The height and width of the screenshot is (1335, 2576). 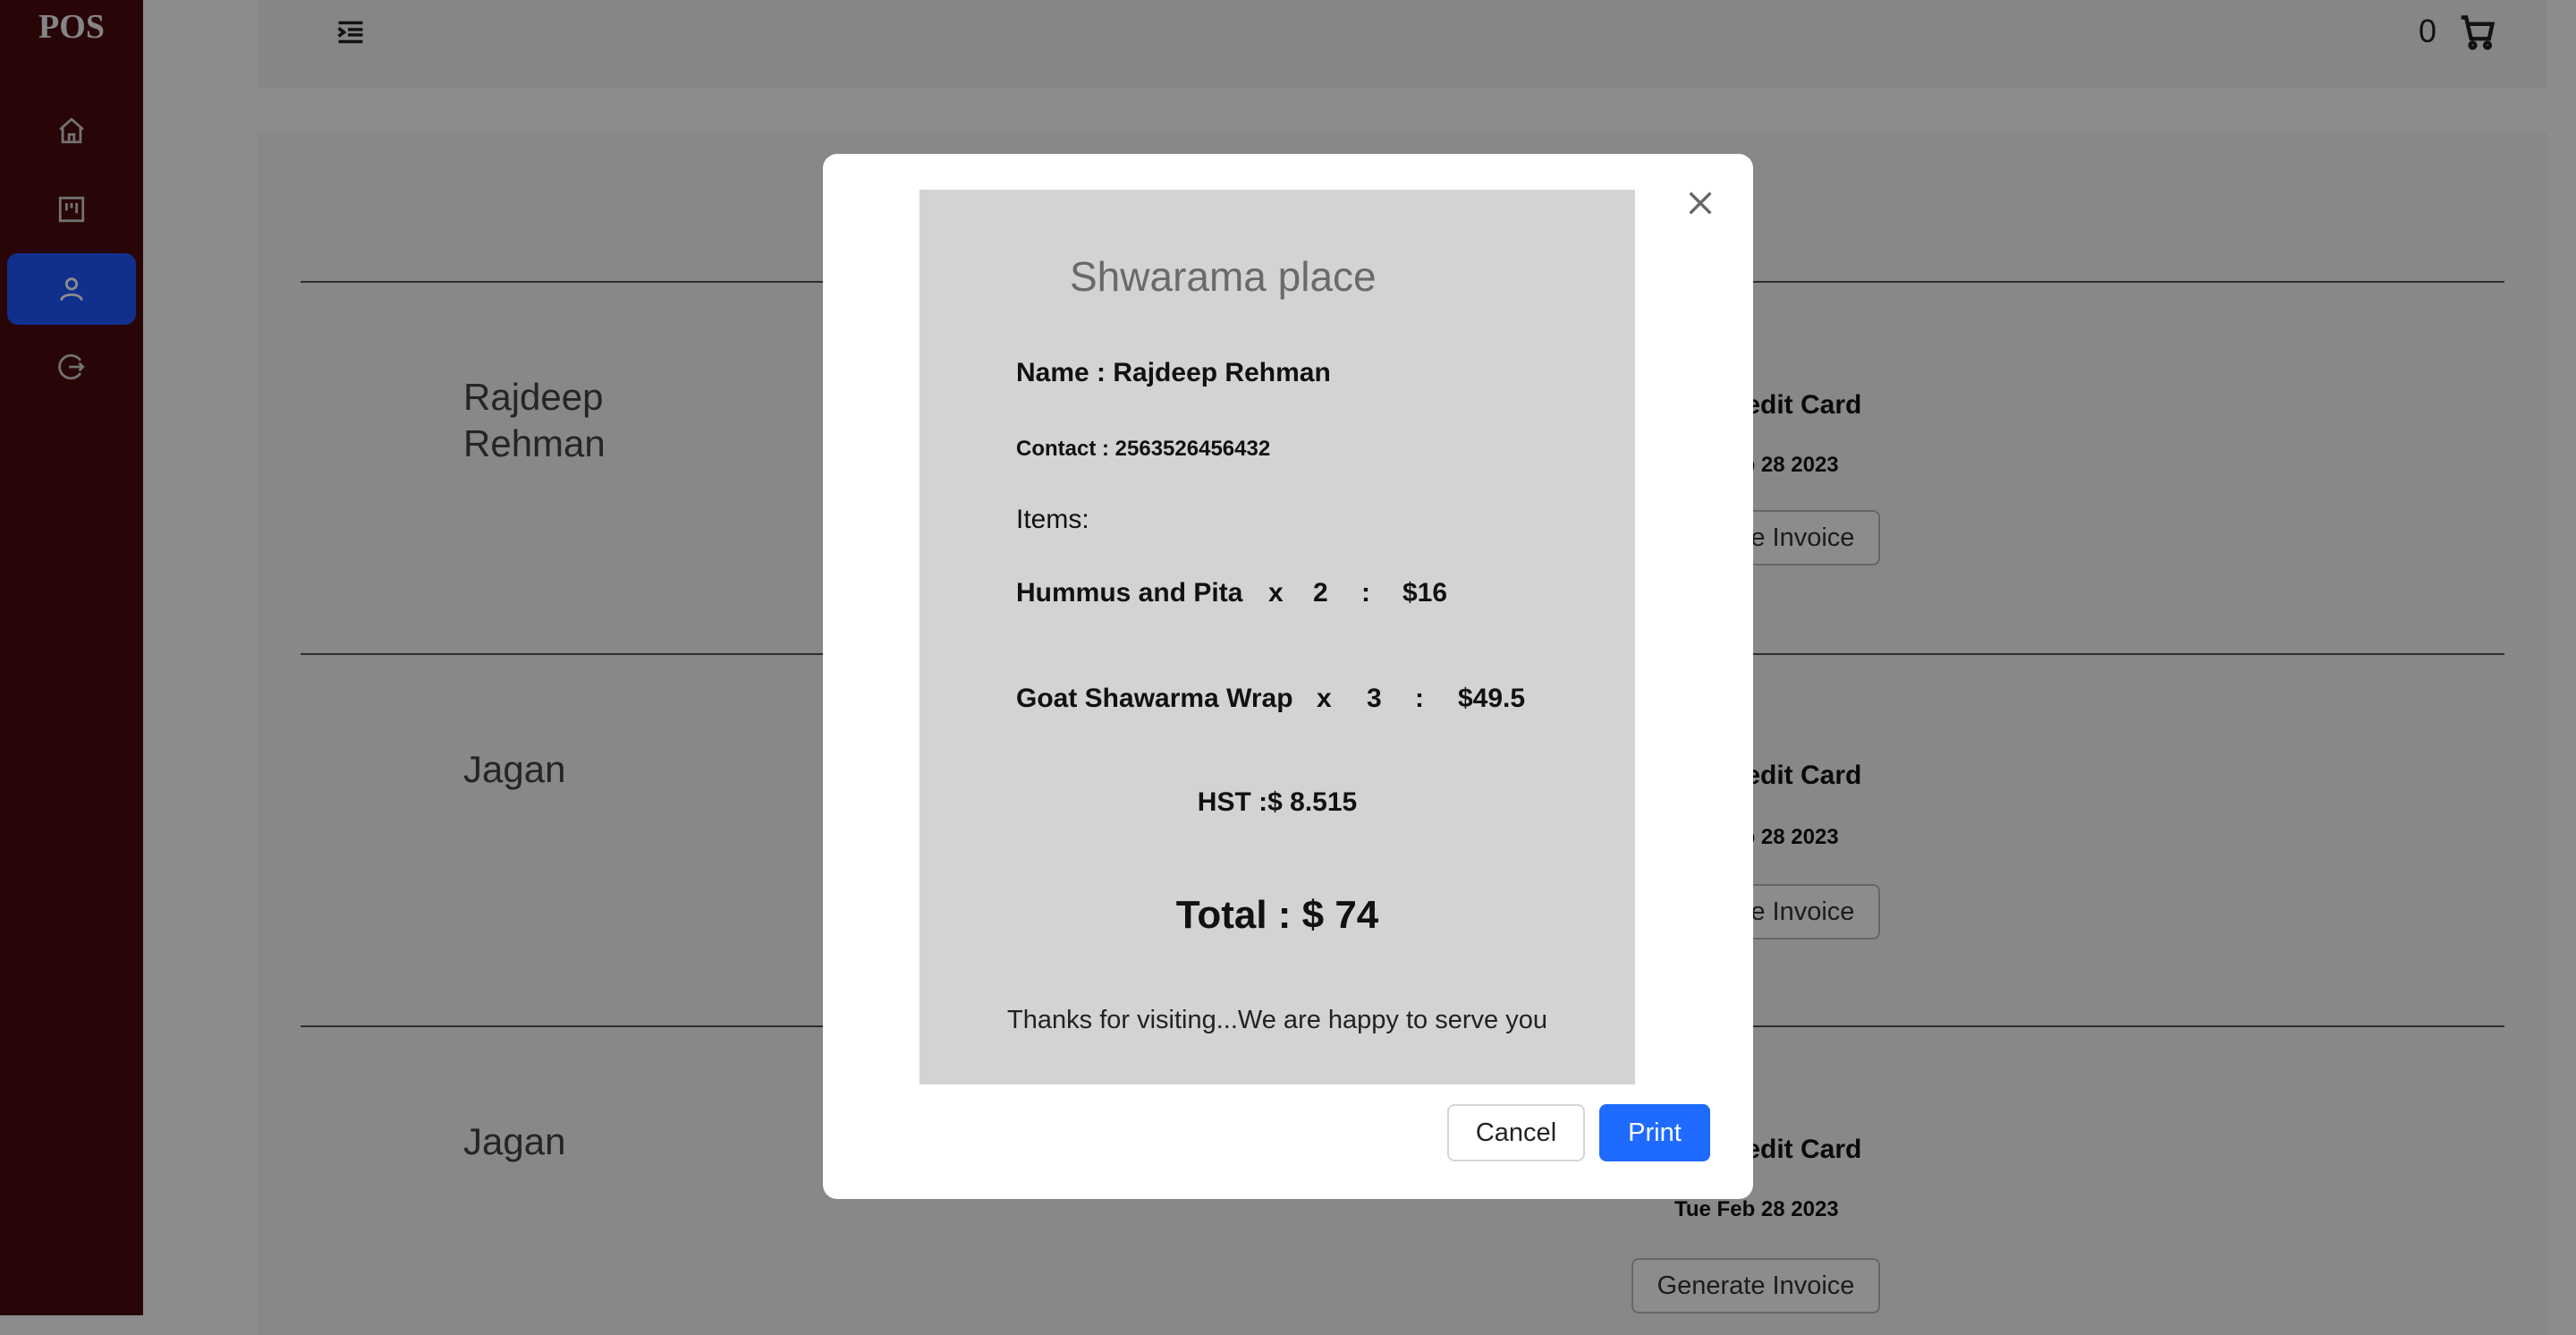 I want to click on cancel-button: Cancel, so click(x=1516, y=1132).